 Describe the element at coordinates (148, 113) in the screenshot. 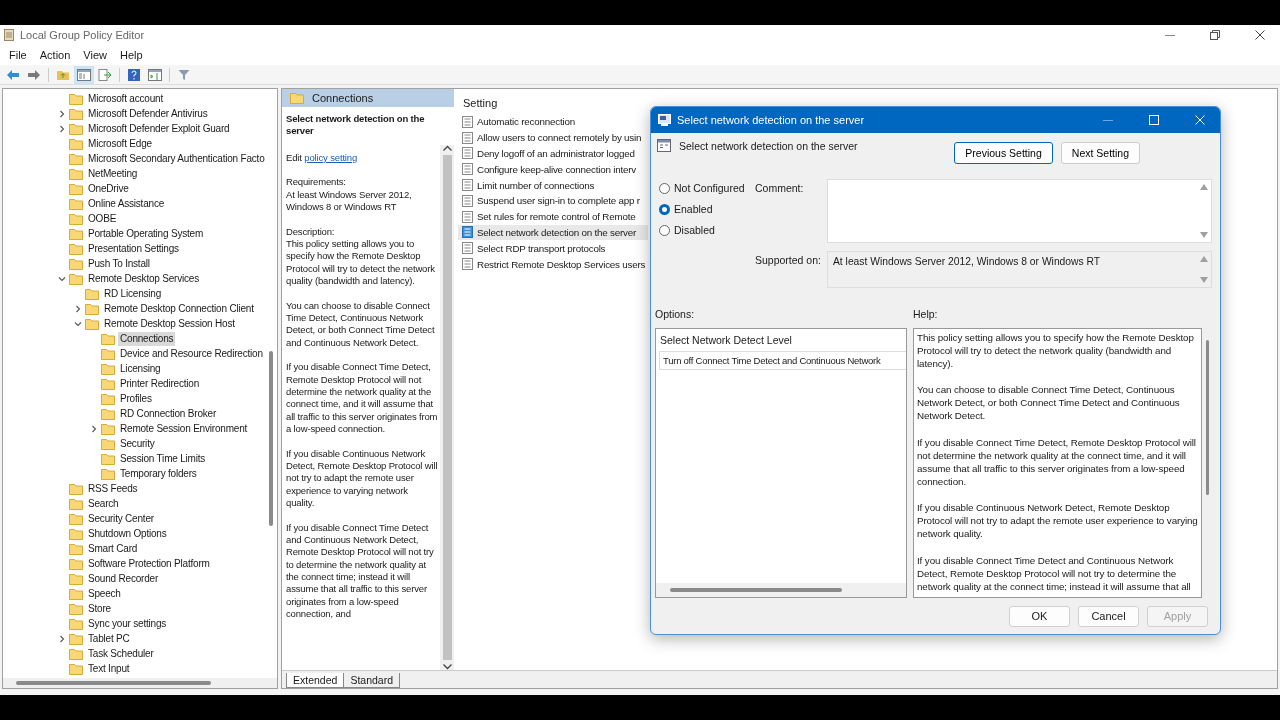

I see `tree-item: Microsoft Defender Antivirus` at that location.